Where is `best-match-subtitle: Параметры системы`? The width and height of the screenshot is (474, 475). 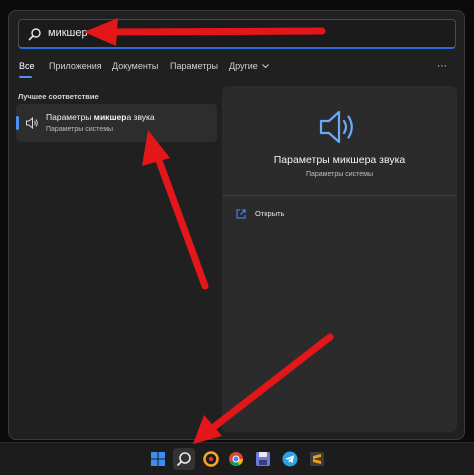
best-match-subtitle: Параметры системы is located at coordinates (80, 129).